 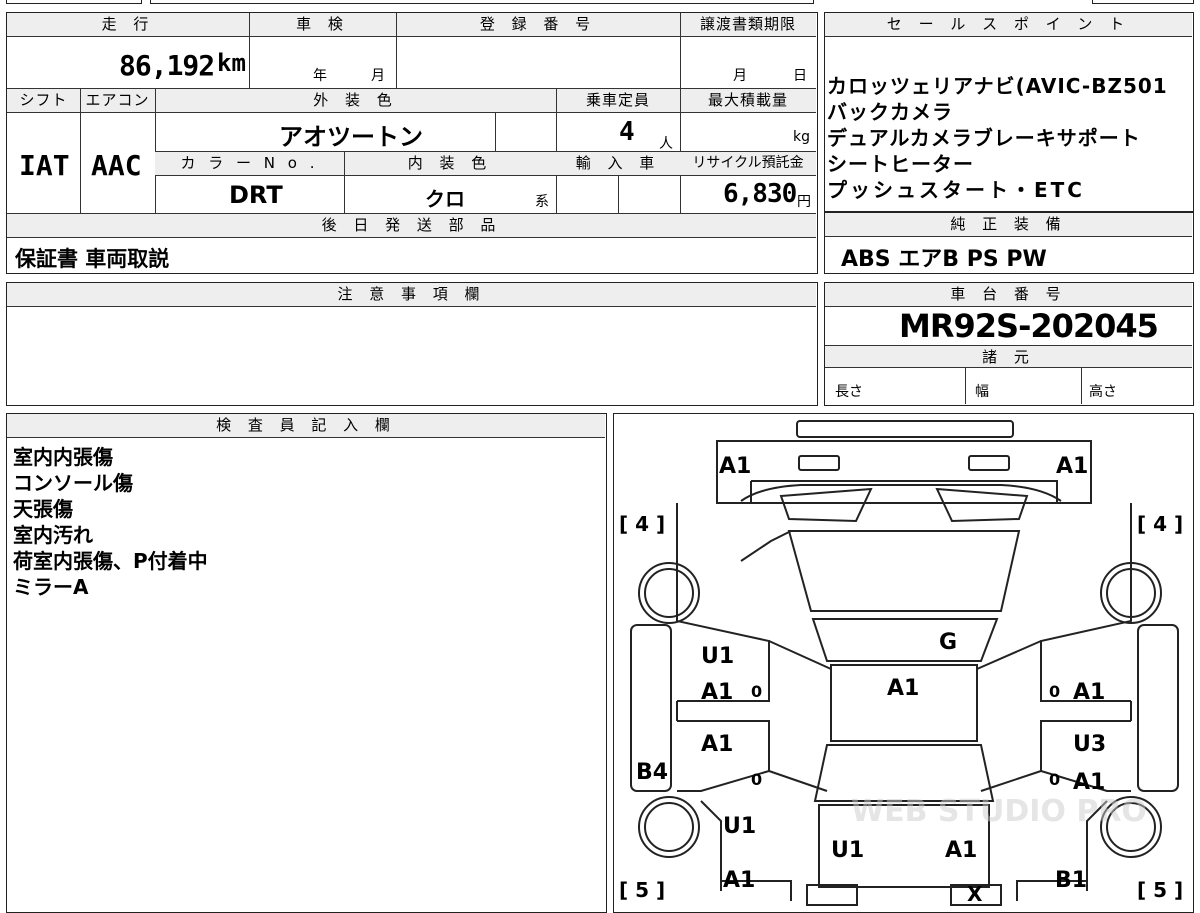 I want to click on shift-header: シフト, so click(x=43, y=101).